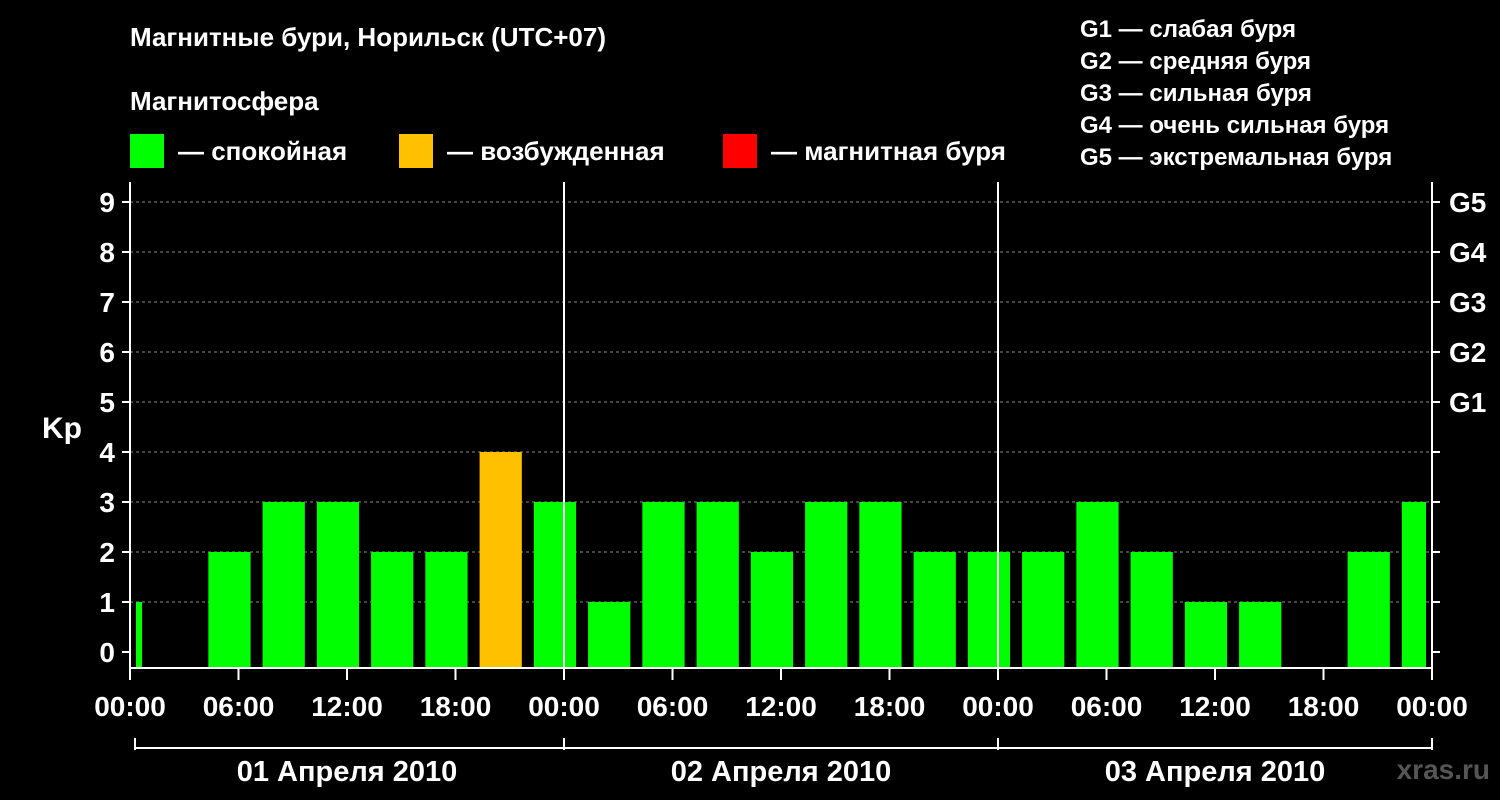 This screenshot has width=1500, height=800. Describe the element at coordinates (347, 772) in the screenshot. I see `day-label-1: 01 Апреля 2010` at that location.